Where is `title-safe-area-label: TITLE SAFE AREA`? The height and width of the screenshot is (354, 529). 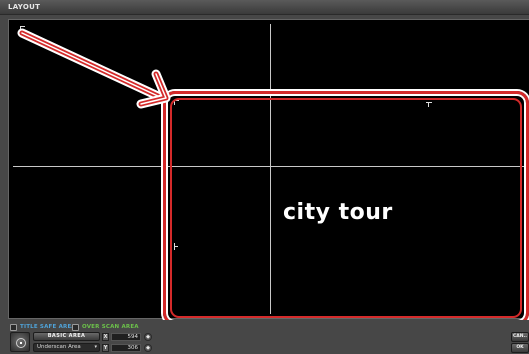
title-safe-area-label: TITLE SAFE AREA is located at coordinates (48, 327).